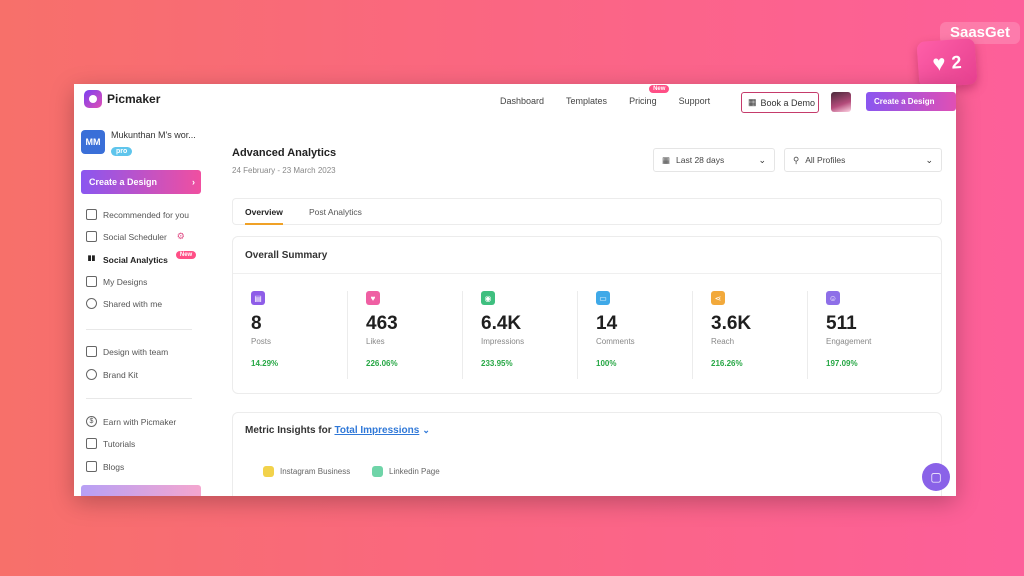  I want to click on sidebar-item-label: Brand Kit, so click(120, 374).